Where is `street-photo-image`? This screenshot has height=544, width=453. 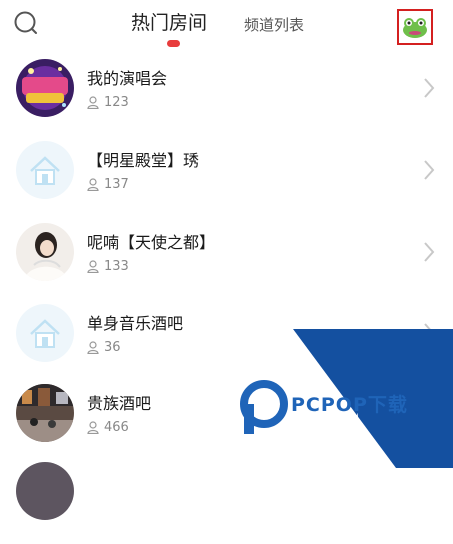
street-photo-image is located at coordinates (45, 413).